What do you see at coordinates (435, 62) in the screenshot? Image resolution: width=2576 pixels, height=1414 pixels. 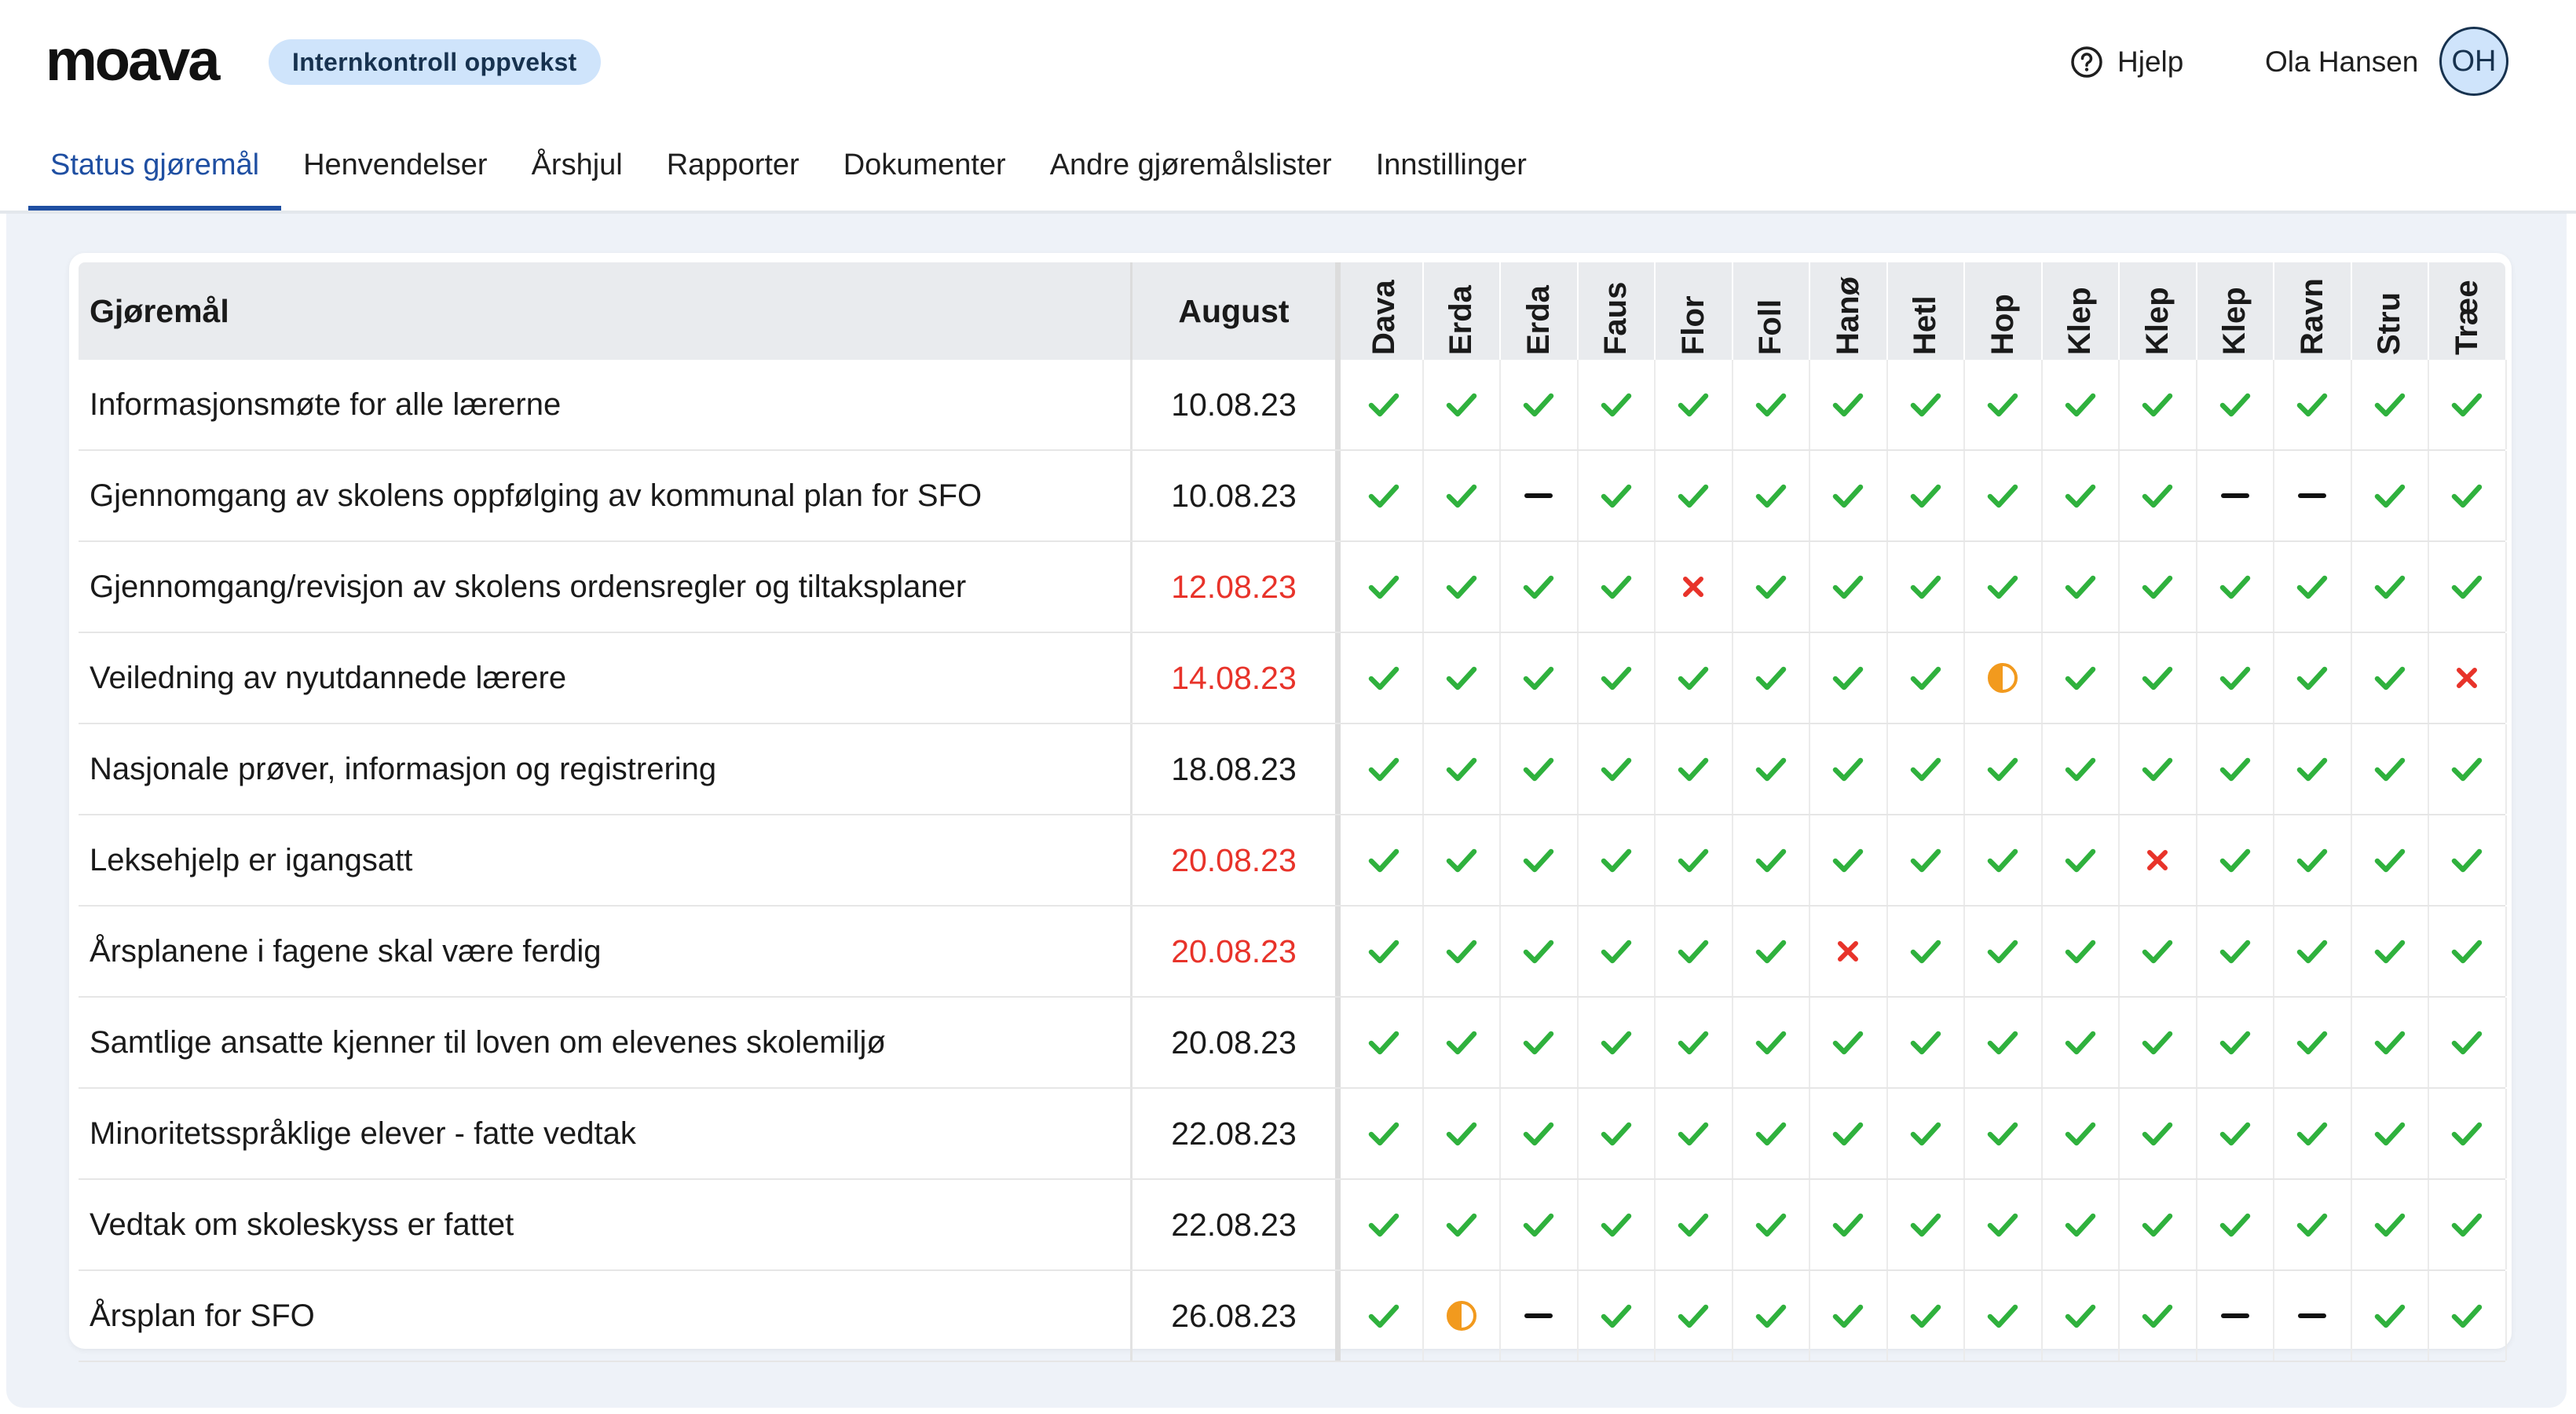 I see `scope-badge: Internkontroll oppvekst` at bounding box center [435, 62].